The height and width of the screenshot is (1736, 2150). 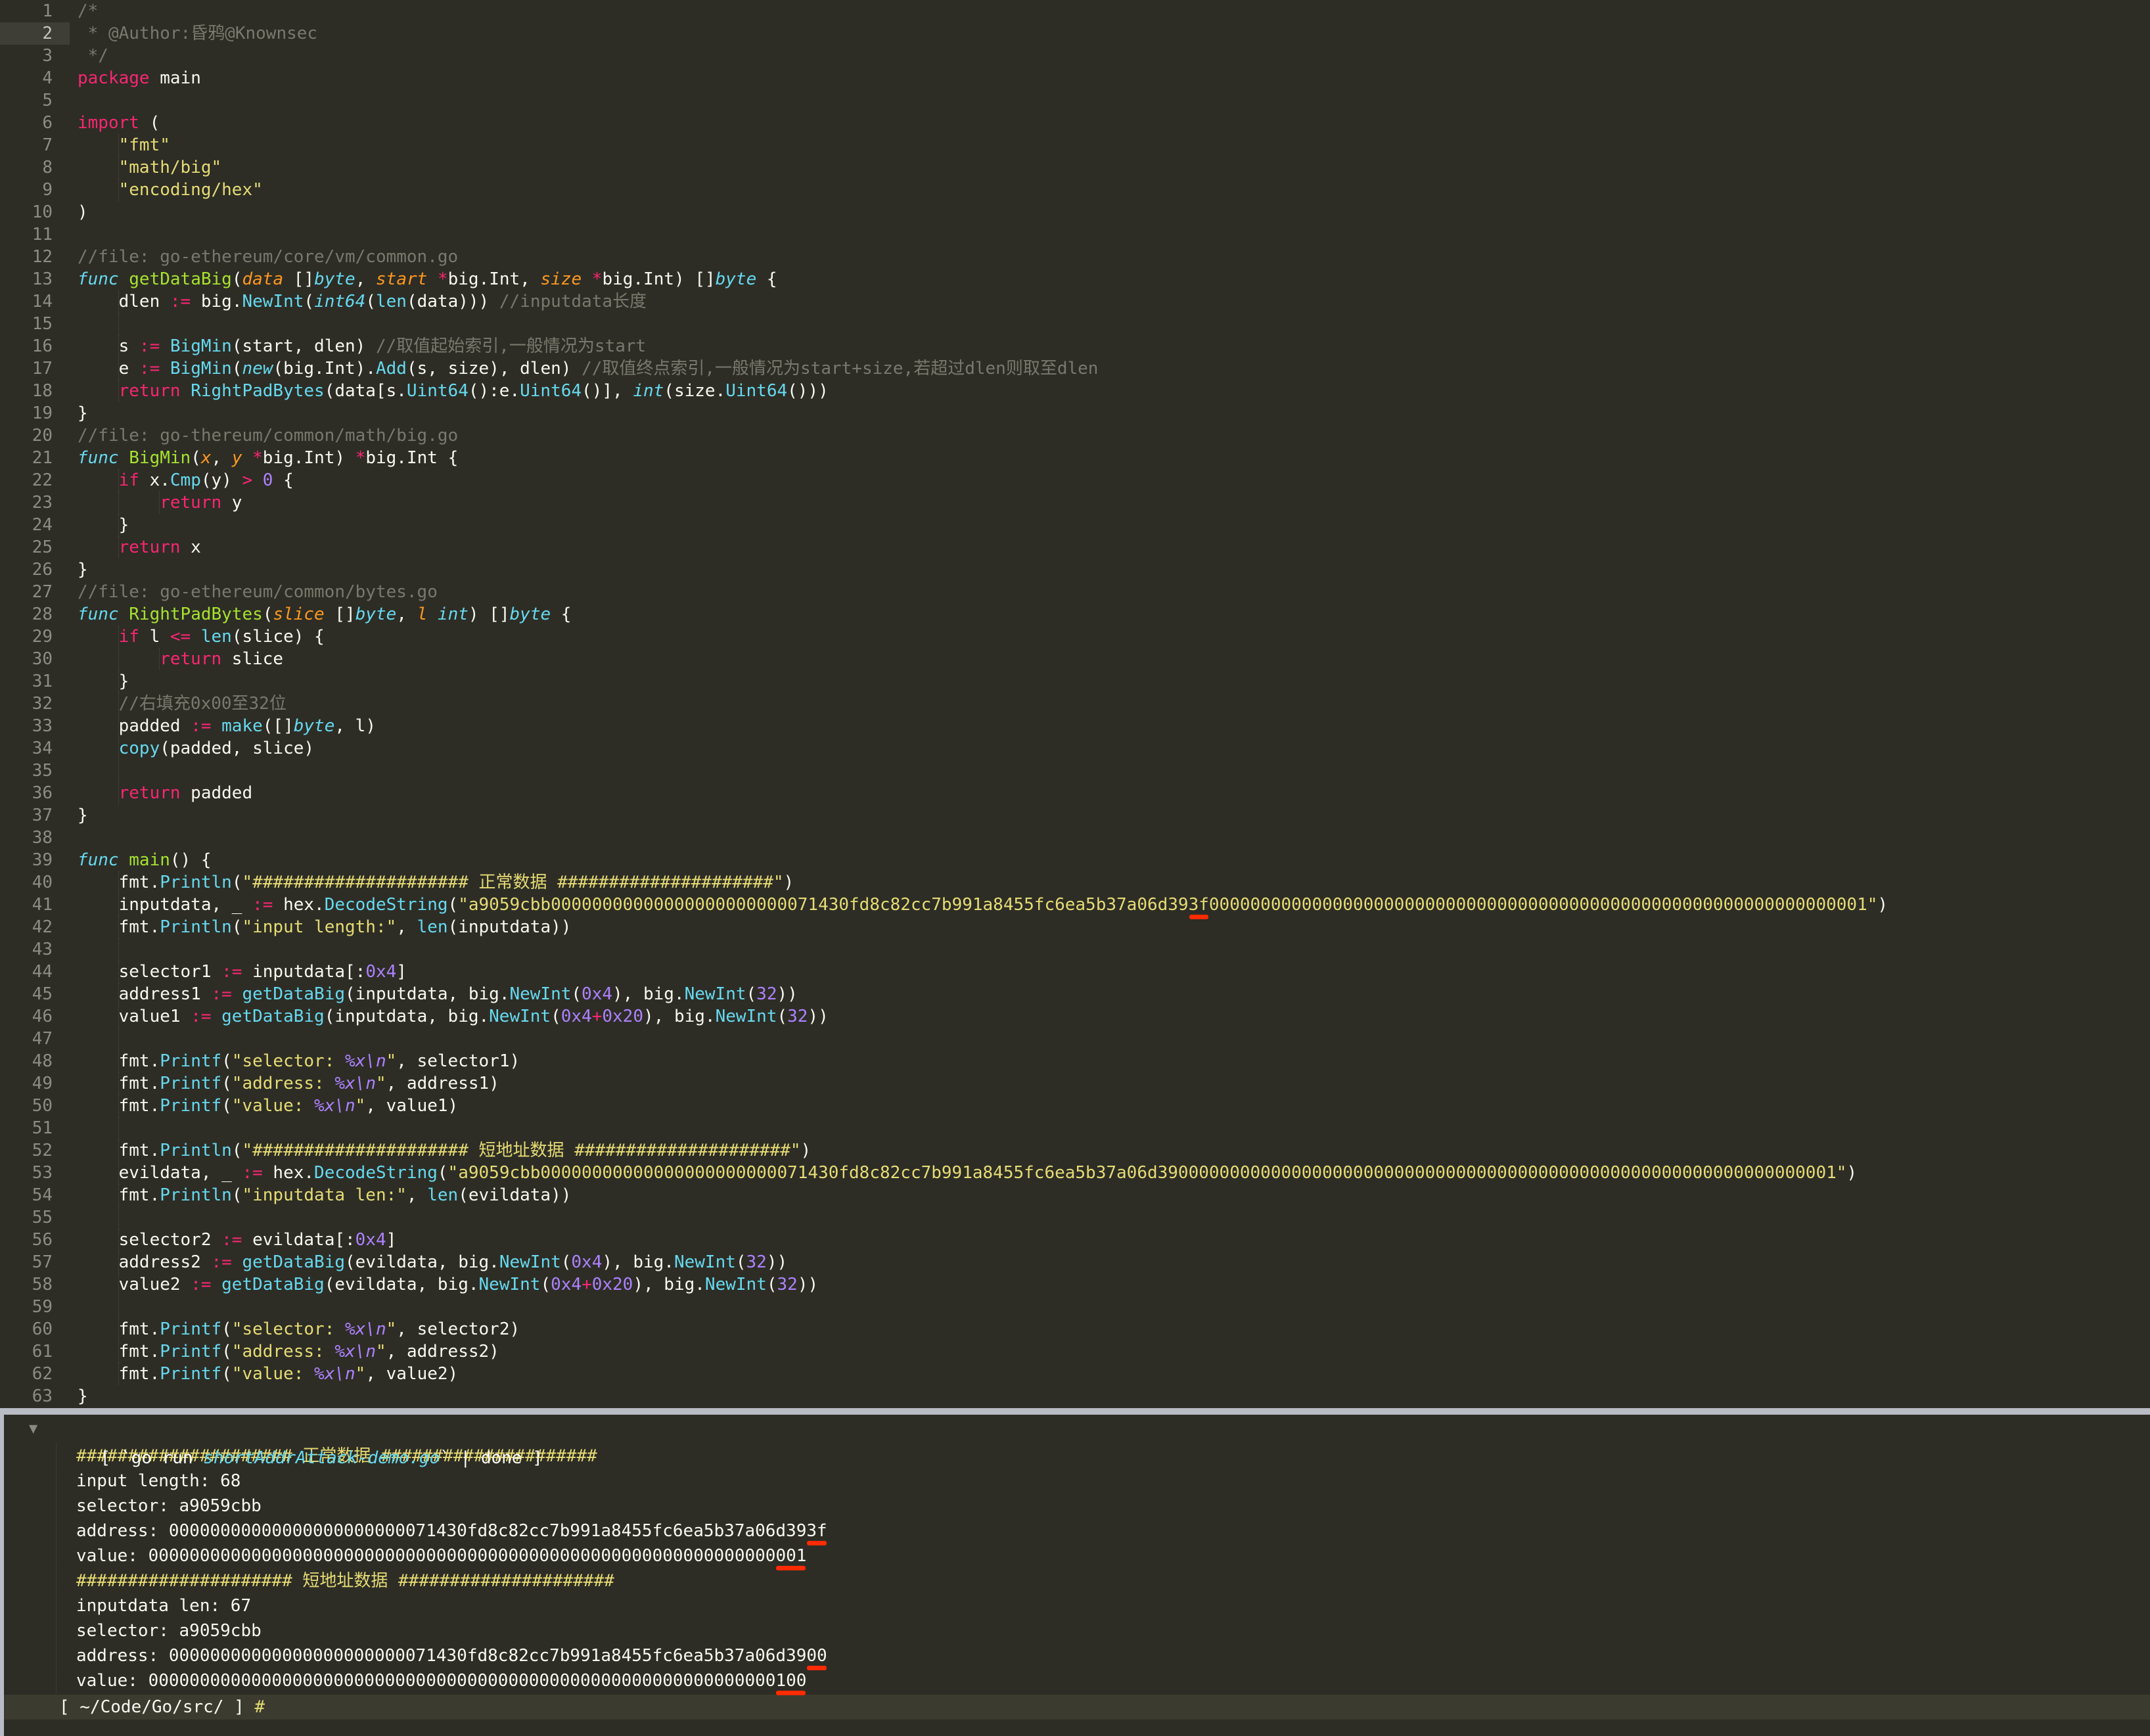 What do you see at coordinates (35, 1351) in the screenshot?
I see `line-number: 61` at bounding box center [35, 1351].